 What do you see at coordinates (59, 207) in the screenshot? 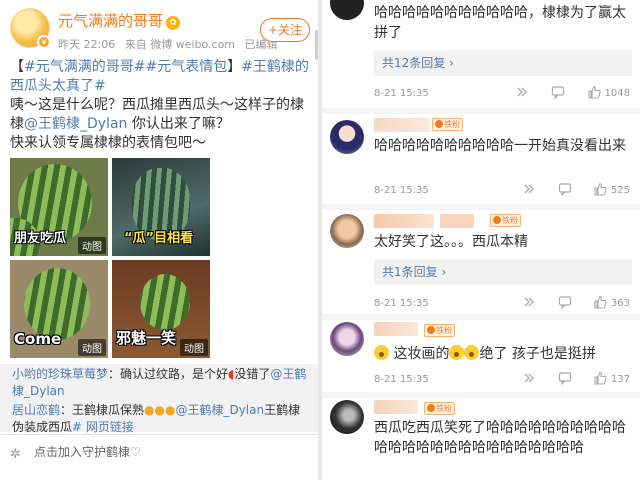
I see `post-image: 朋友吃瓜 动图` at bounding box center [59, 207].